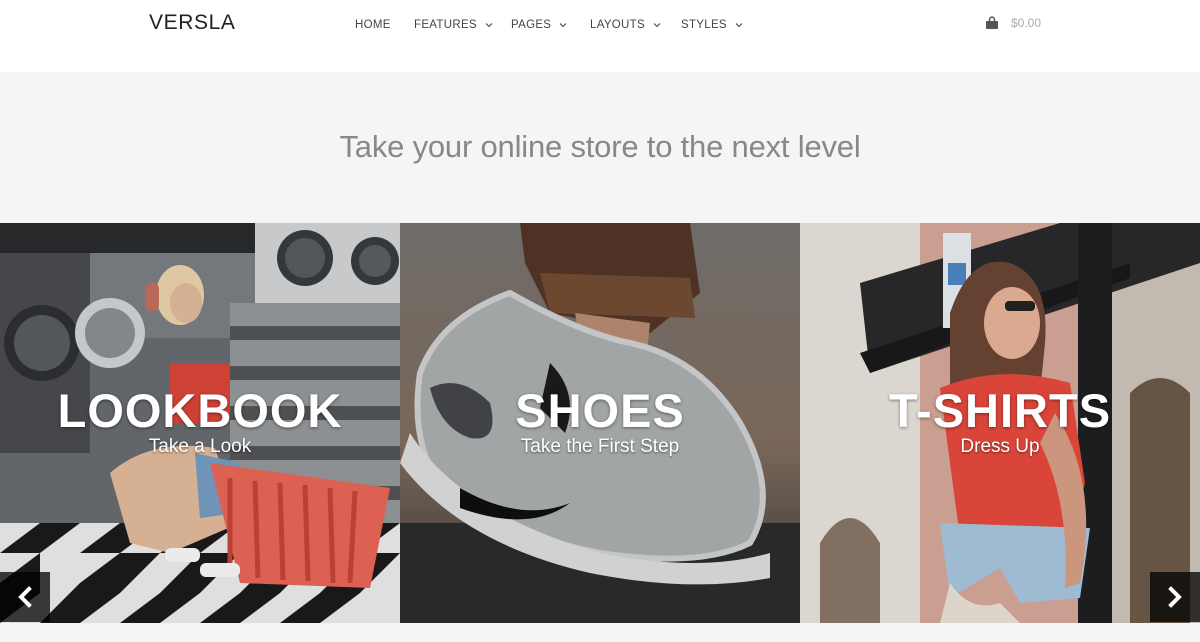  What do you see at coordinates (200, 410) in the screenshot?
I see `slide-title: LOOKBOOK` at bounding box center [200, 410].